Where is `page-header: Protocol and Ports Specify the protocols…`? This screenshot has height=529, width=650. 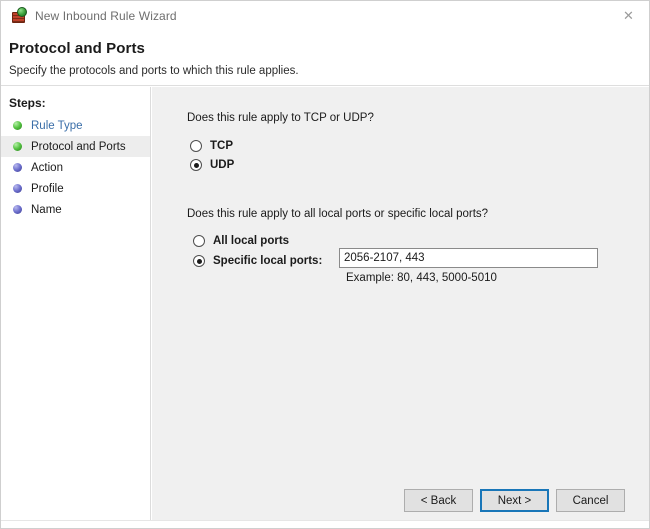
page-header: Protocol and Ports Specify the protocols… is located at coordinates (325, 58).